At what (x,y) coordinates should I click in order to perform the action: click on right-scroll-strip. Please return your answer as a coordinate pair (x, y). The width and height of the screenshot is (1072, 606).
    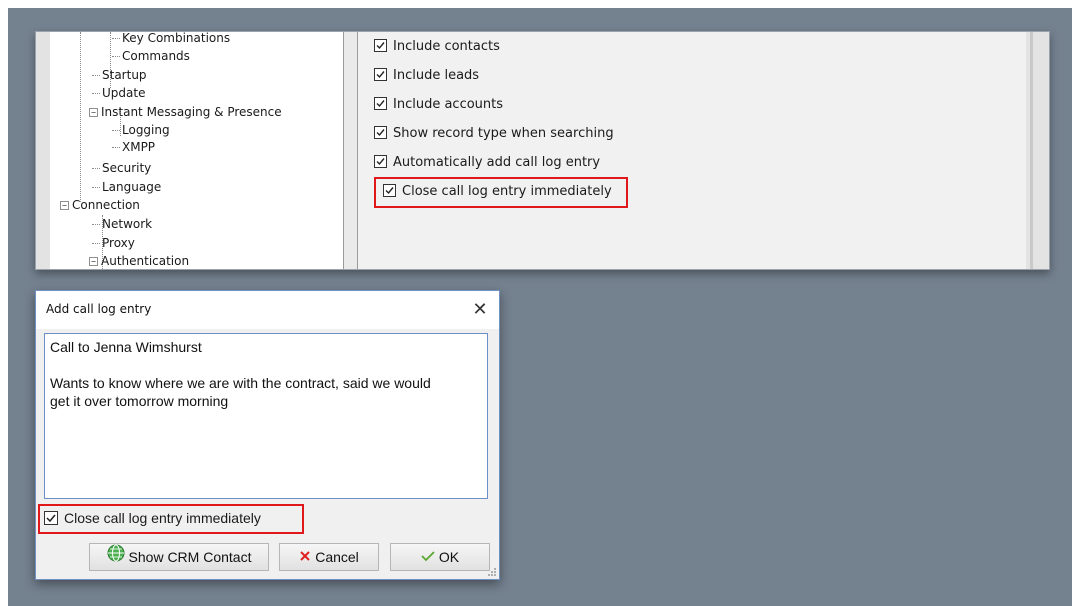
    Looking at the image, I should click on (1037, 150).